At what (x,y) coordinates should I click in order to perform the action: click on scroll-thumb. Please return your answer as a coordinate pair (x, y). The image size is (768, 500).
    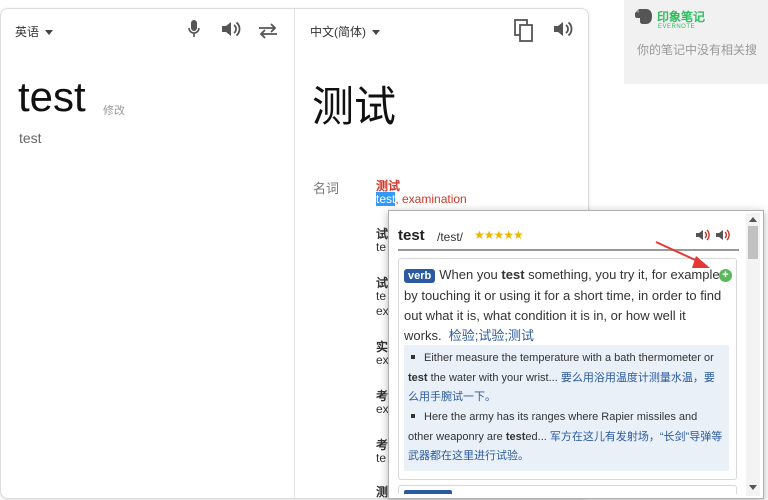
    Looking at the image, I should click on (753, 242).